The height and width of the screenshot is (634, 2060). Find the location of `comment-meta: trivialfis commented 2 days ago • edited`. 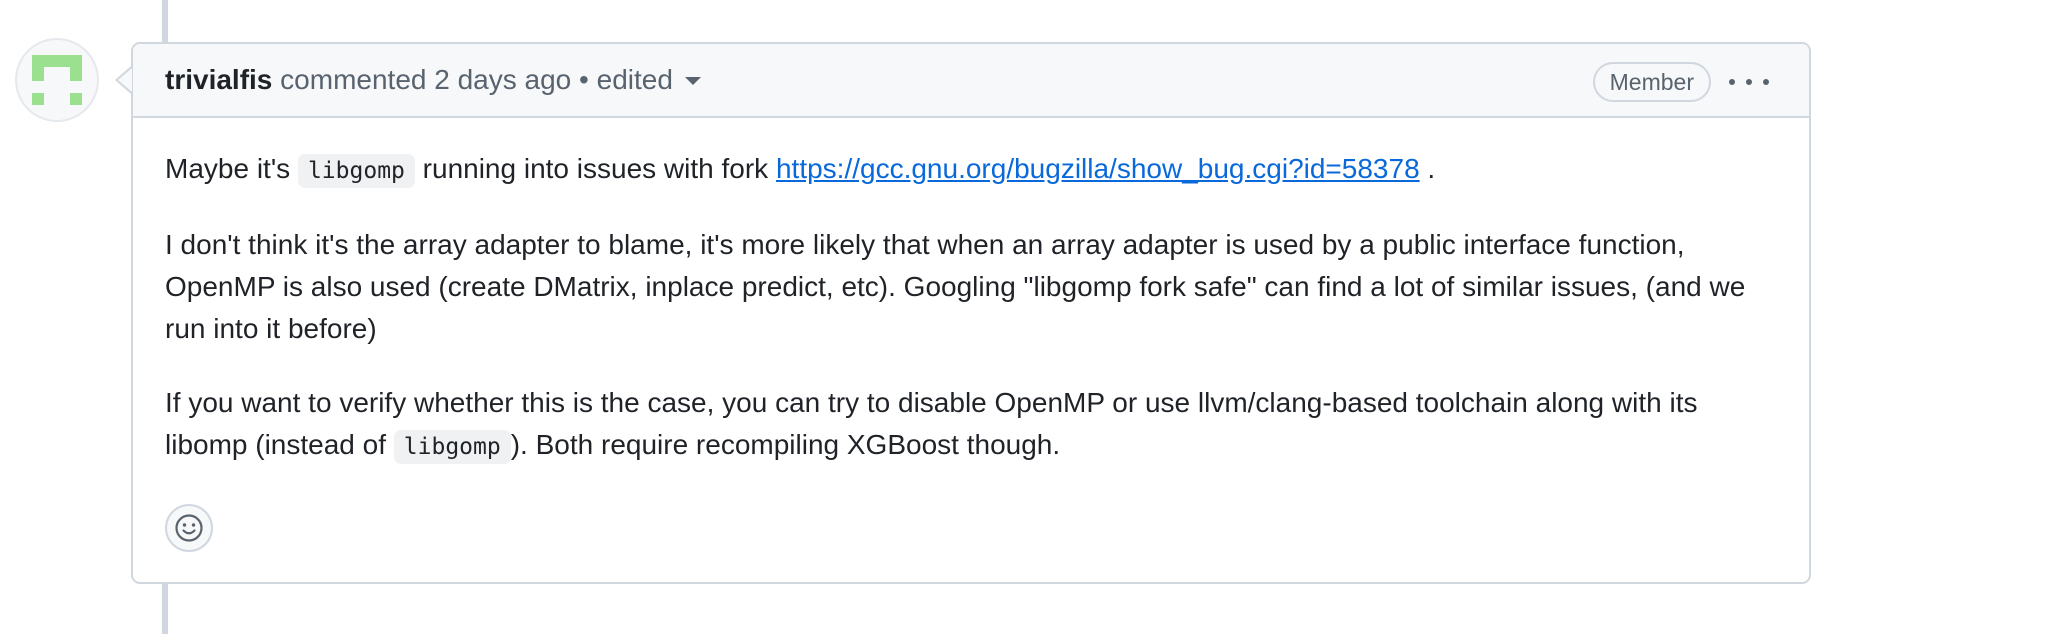

comment-meta: trivialfis commented 2 days ago • edited is located at coordinates (433, 80).